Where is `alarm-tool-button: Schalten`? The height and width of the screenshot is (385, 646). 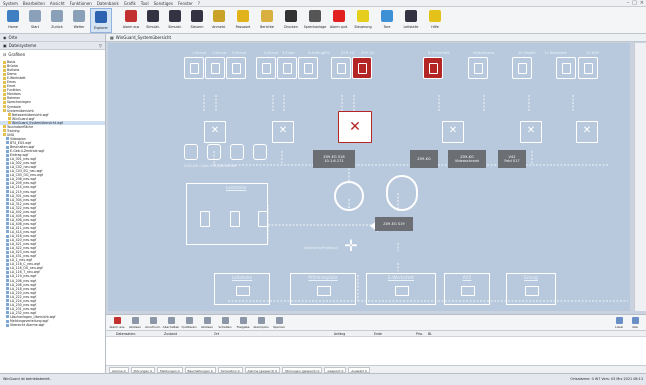
alarm-tool-button: Schalten is located at coordinates (225, 323).